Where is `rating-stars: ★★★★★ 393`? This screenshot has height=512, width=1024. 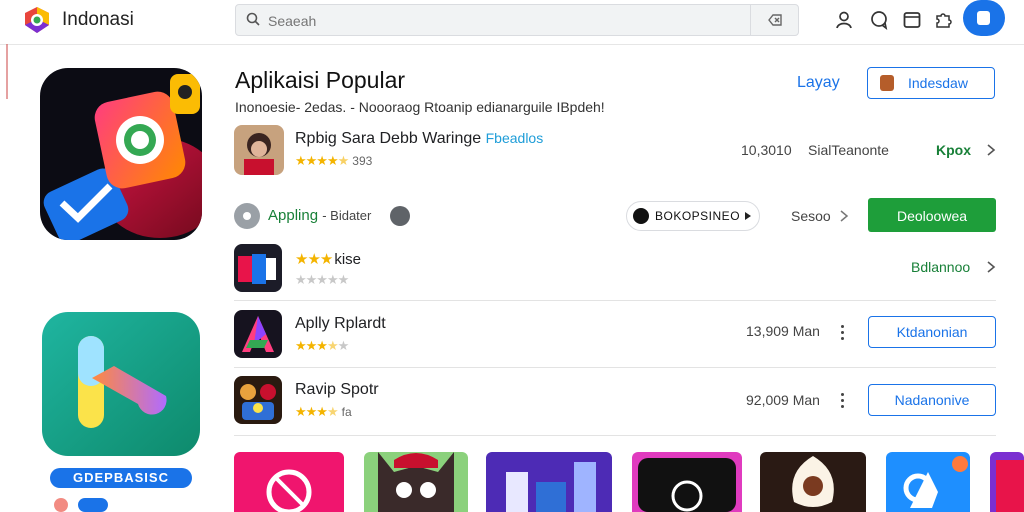 rating-stars: ★★★★★ 393 is located at coordinates (334, 160).